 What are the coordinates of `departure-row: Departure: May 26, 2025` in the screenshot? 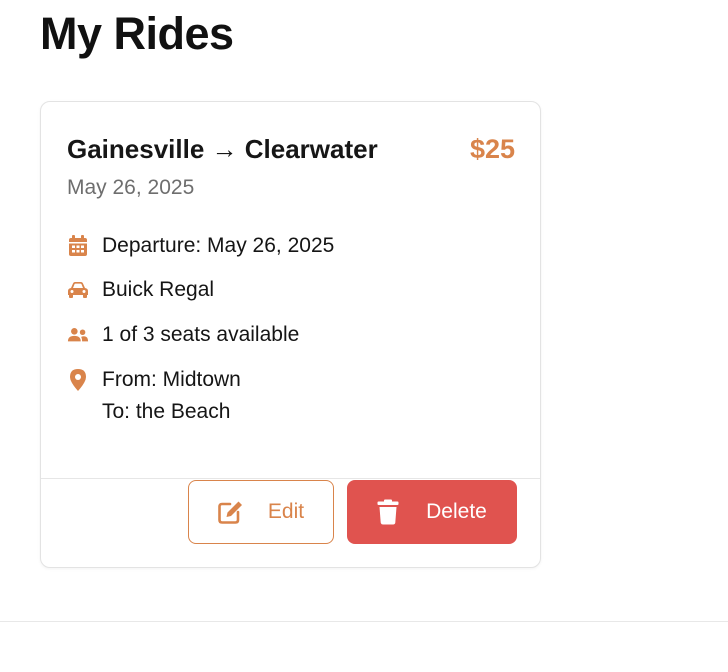 It's located at (200, 246).